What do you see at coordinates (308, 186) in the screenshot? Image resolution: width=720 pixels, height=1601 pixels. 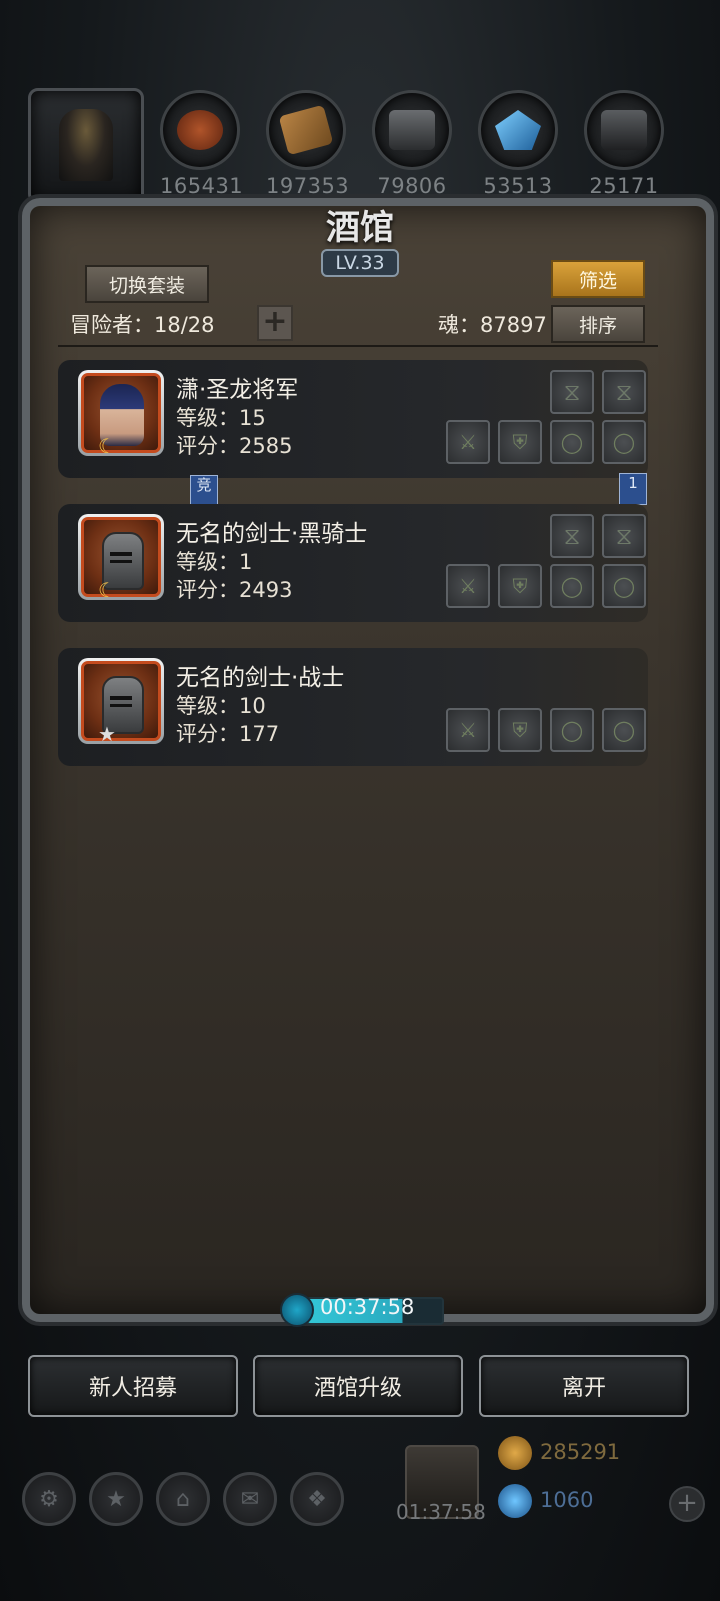 I see `resource-value: 197353` at bounding box center [308, 186].